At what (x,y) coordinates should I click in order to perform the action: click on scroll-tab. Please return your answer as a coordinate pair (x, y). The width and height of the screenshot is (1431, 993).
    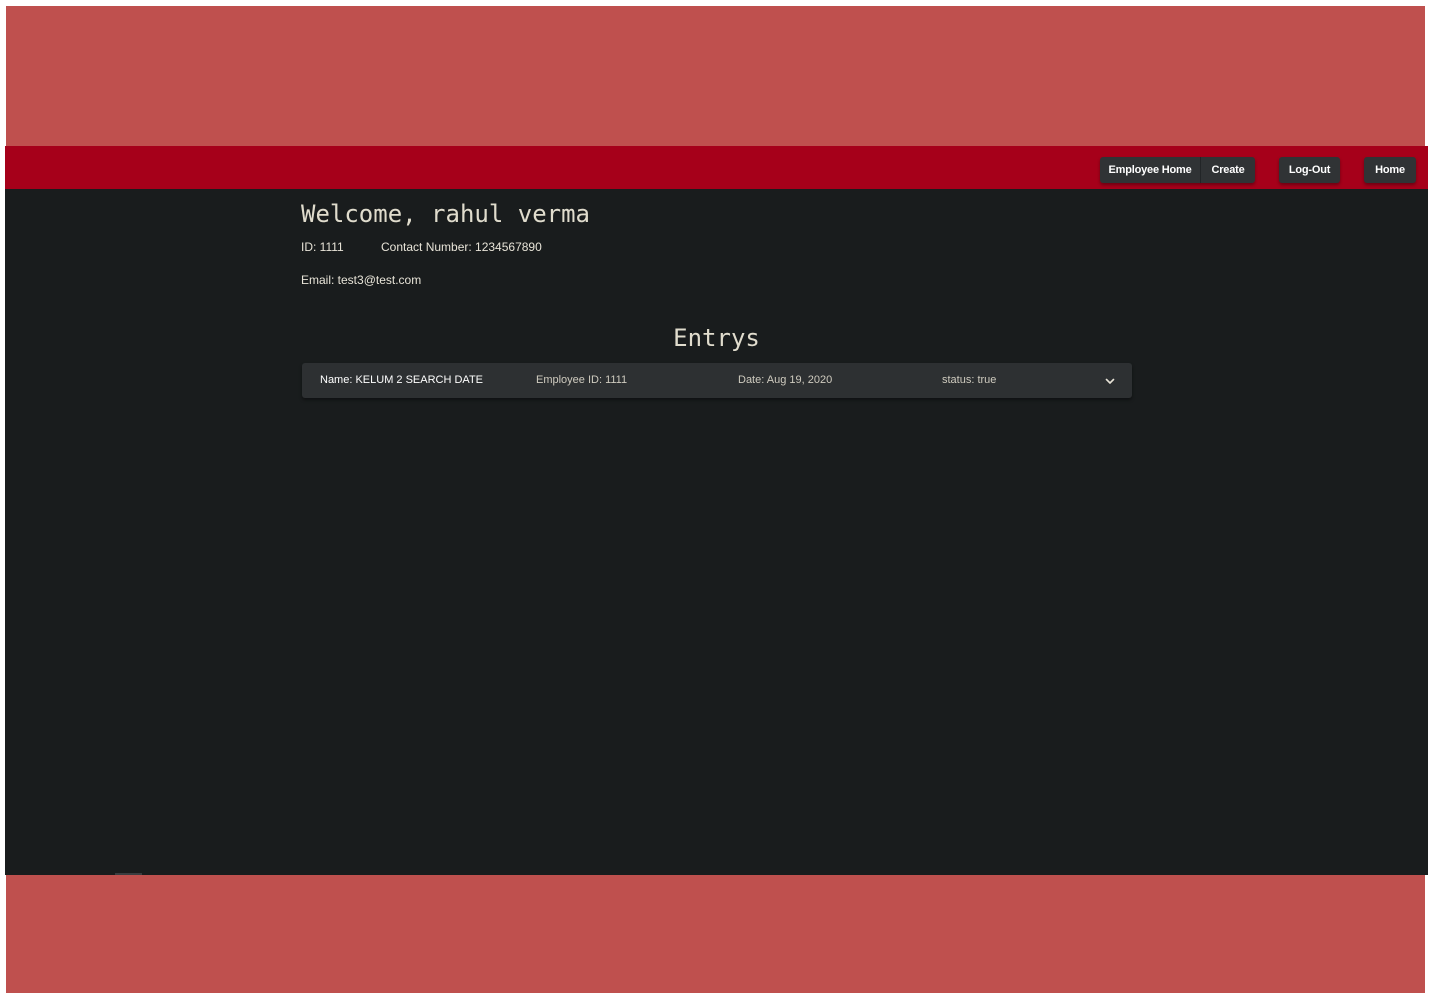
    Looking at the image, I should click on (128, 874).